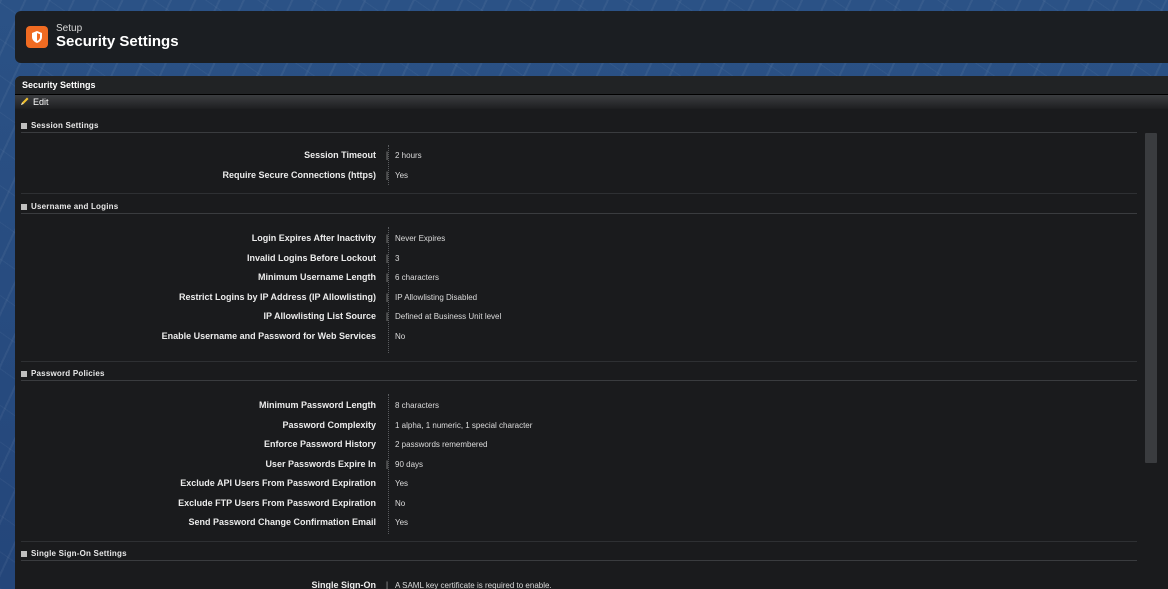 The image size is (1168, 589). What do you see at coordinates (436, 297) in the screenshot?
I see `setting-value: IP Allowlisting Disabled` at bounding box center [436, 297].